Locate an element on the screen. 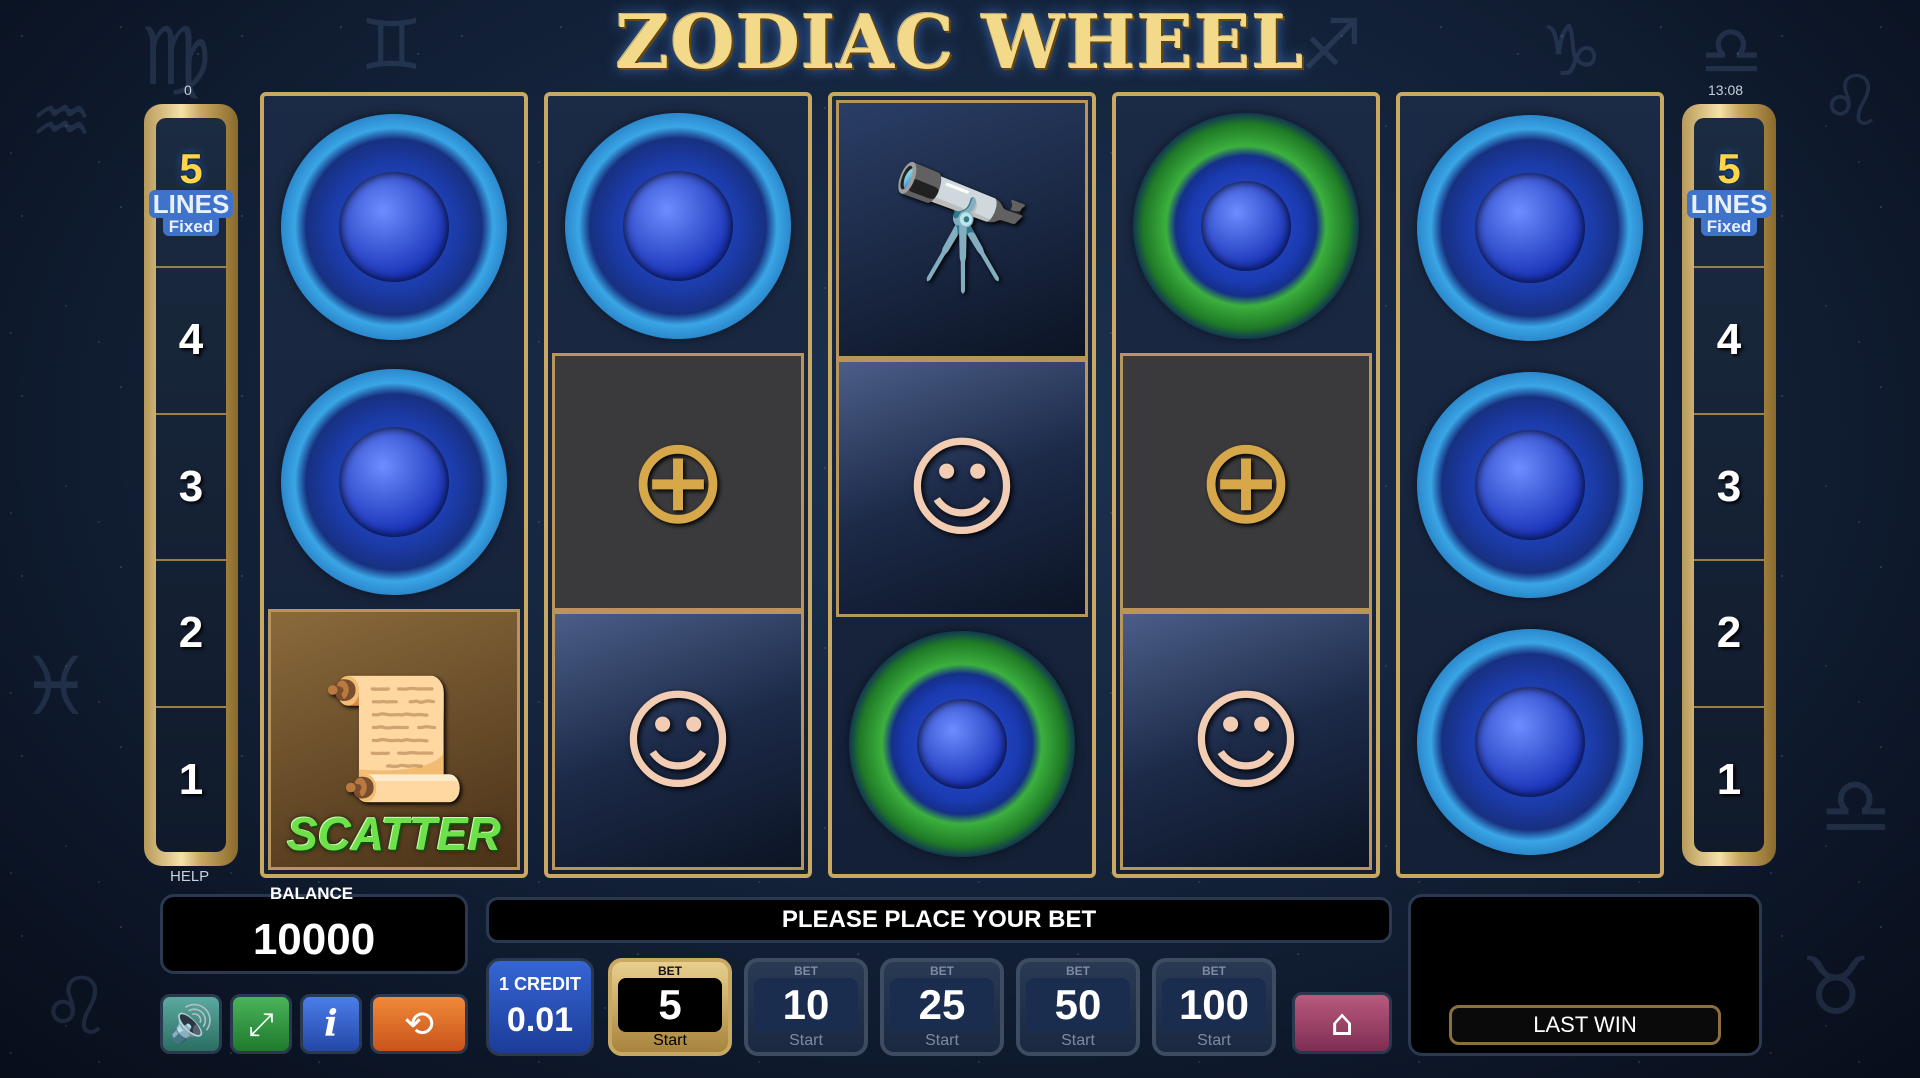  bet-5-button: BET 5 Start is located at coordinates (670, 1007).